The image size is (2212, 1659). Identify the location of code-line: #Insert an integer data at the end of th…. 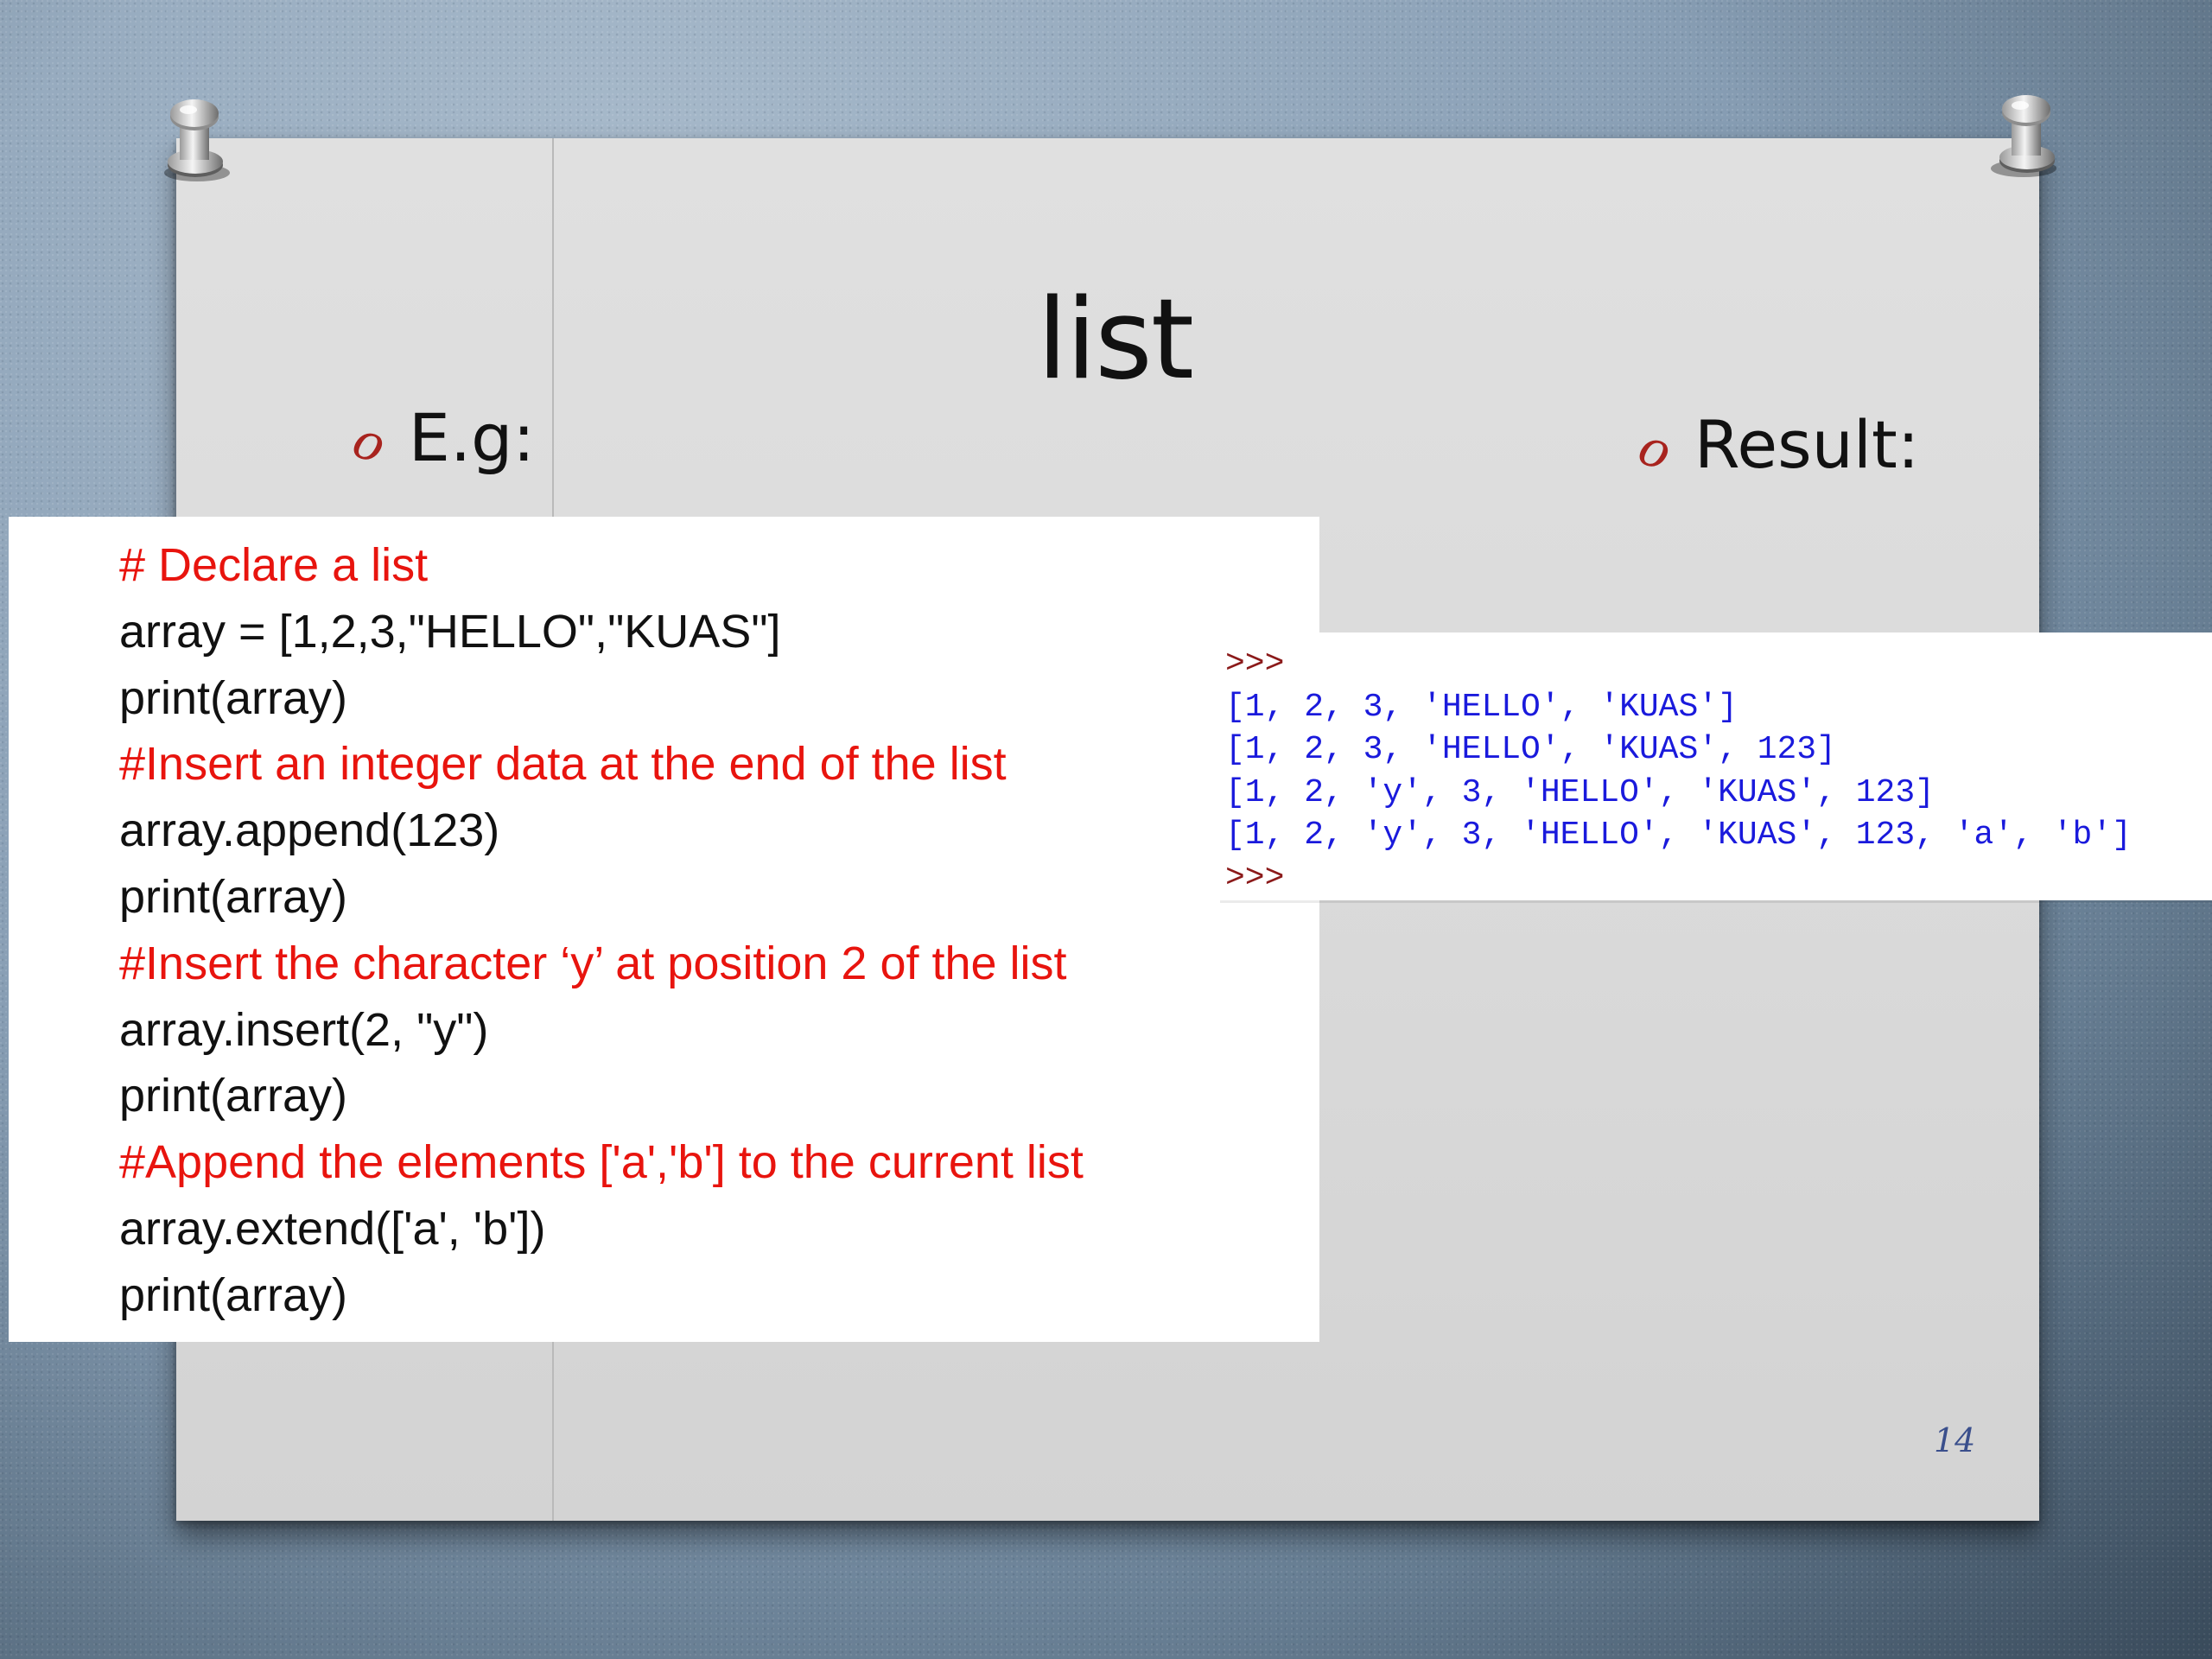
(563, 764).